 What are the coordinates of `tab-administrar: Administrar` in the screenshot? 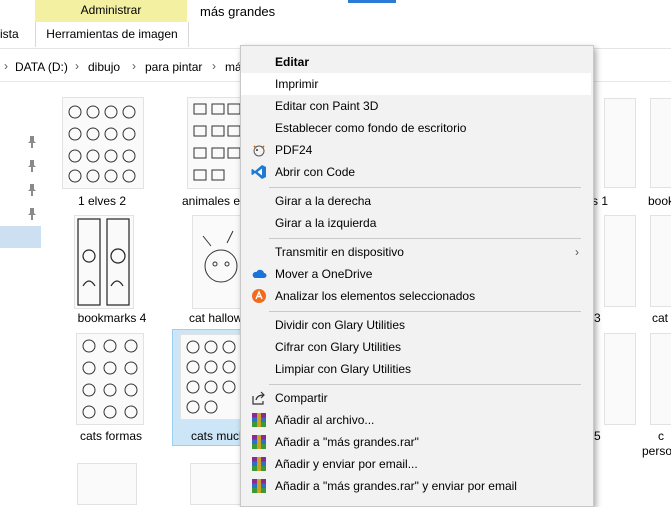 It's located at (111, 11).